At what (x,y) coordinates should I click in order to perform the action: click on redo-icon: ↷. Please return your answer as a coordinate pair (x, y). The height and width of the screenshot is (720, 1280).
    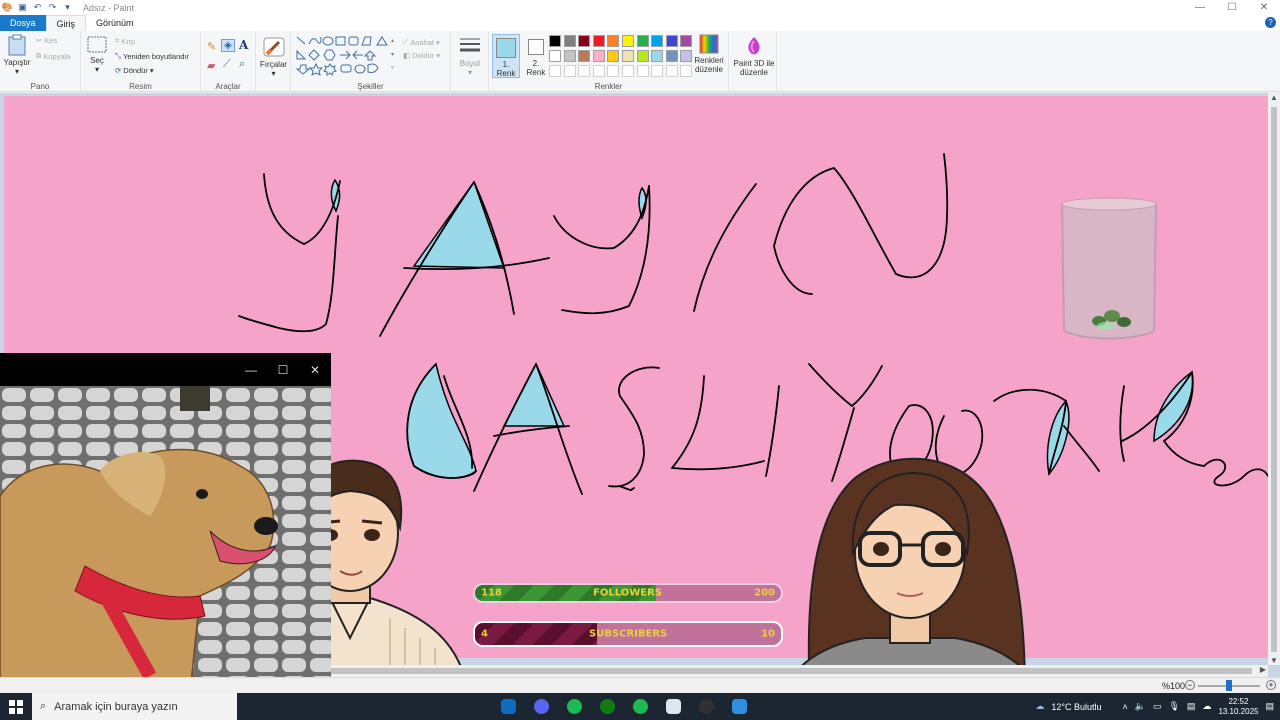
    Looking at the image, I should click on (52, 7).